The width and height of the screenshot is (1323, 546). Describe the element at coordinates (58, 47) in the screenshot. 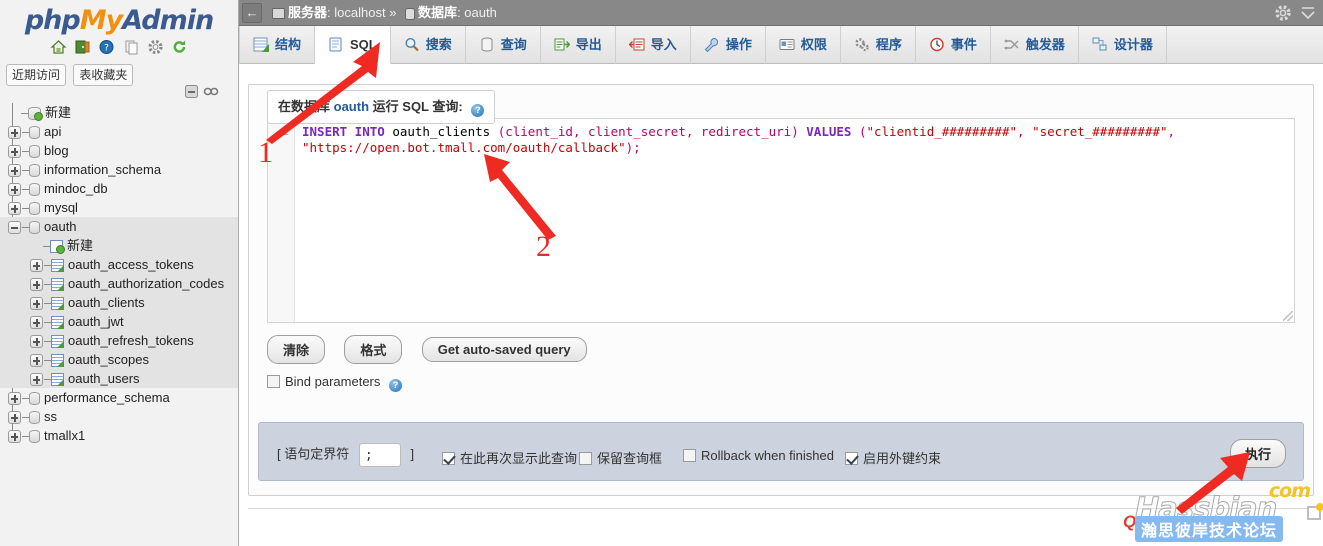

I see `home-icon` at that location.